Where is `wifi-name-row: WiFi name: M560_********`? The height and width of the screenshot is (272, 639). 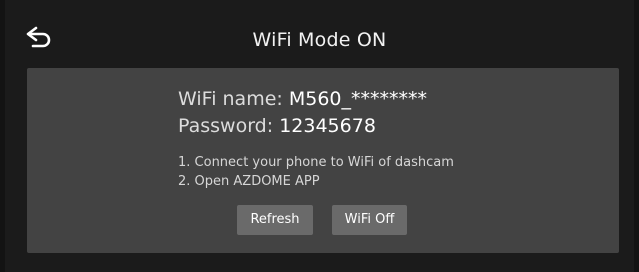
wifi-name-row: WiFi name: M560_******** is located at coordinates (388, 99).